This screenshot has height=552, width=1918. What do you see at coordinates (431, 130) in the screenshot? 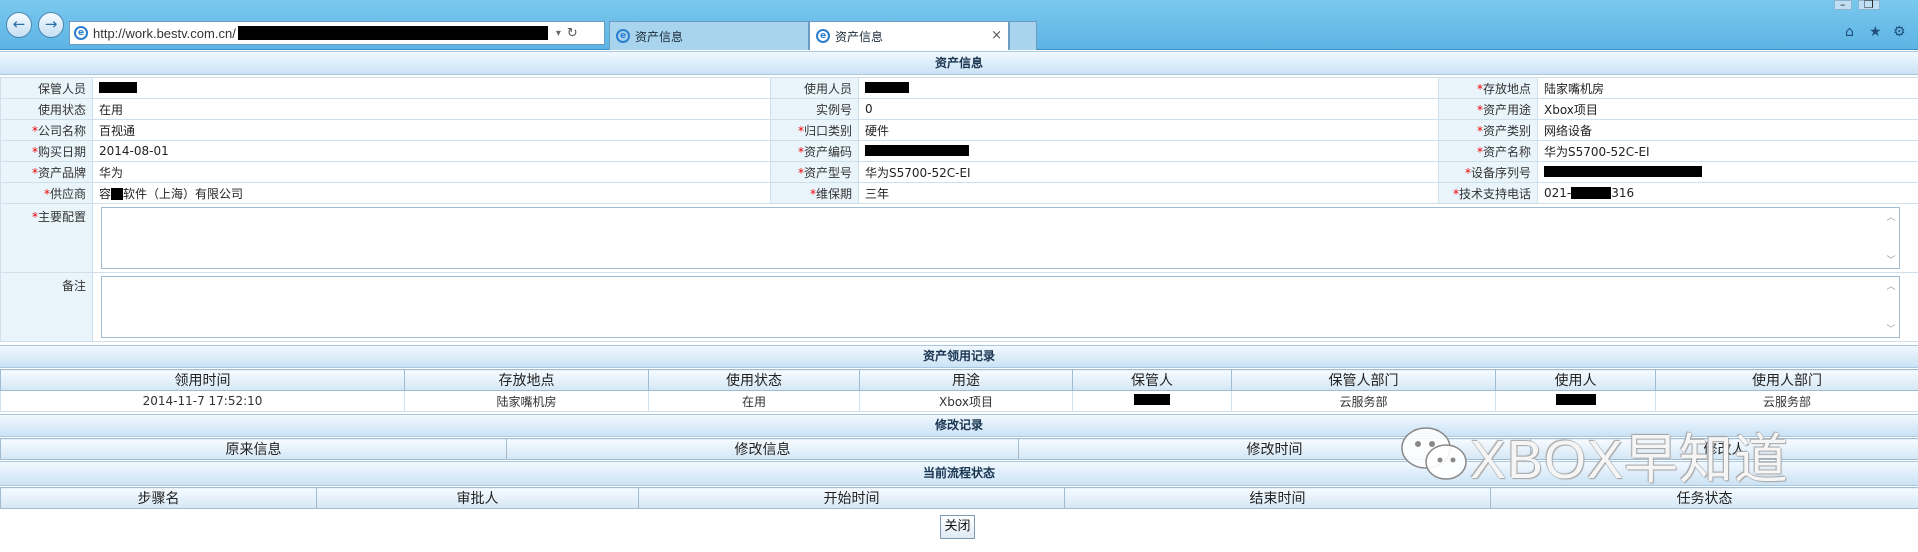
I see `field-value: 百视通` at bounding box center [431, 130].